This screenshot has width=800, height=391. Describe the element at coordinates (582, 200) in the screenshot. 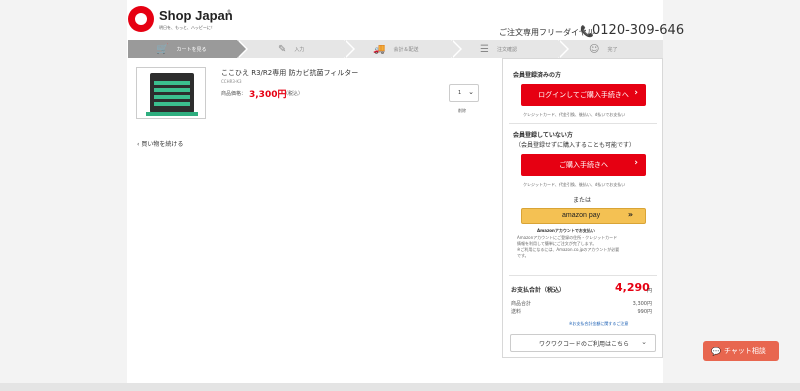

I see `or-label: または` at that location.